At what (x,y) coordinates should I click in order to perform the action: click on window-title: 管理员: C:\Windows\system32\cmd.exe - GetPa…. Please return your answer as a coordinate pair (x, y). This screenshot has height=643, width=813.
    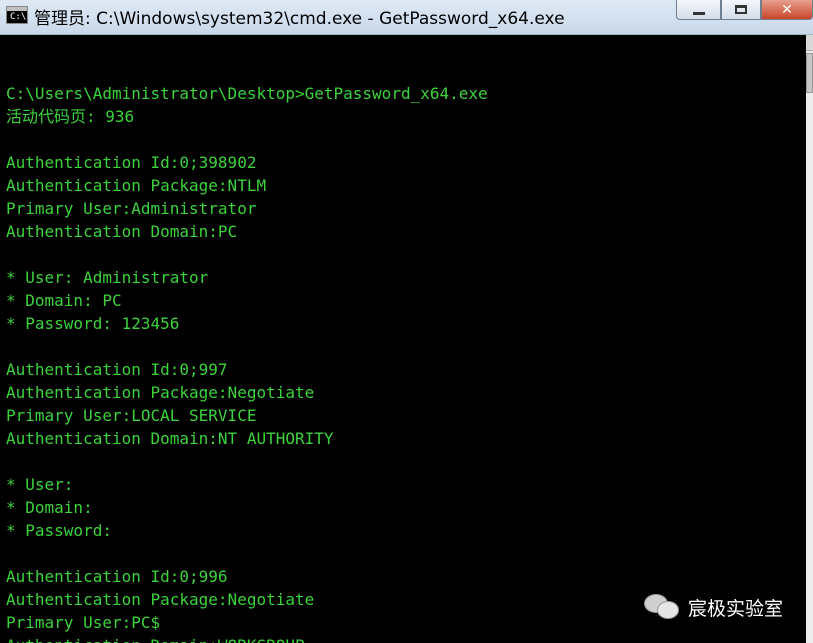
    Looking at the image, I should click on (299, 19).